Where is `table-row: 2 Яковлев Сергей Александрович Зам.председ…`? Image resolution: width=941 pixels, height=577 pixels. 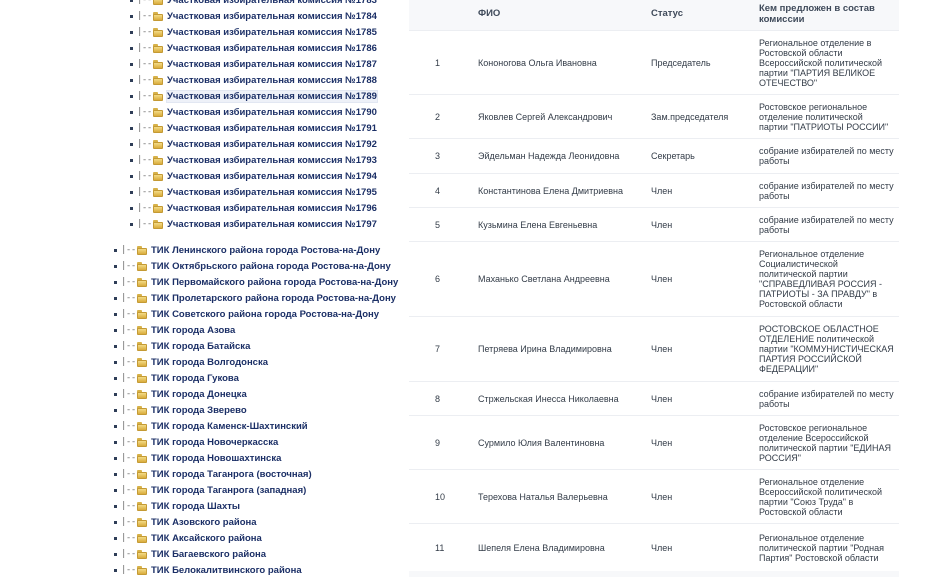 table-row: 2 Яковлев Сергей Александрович Зам.председ… is located at coordinates (654, 116).